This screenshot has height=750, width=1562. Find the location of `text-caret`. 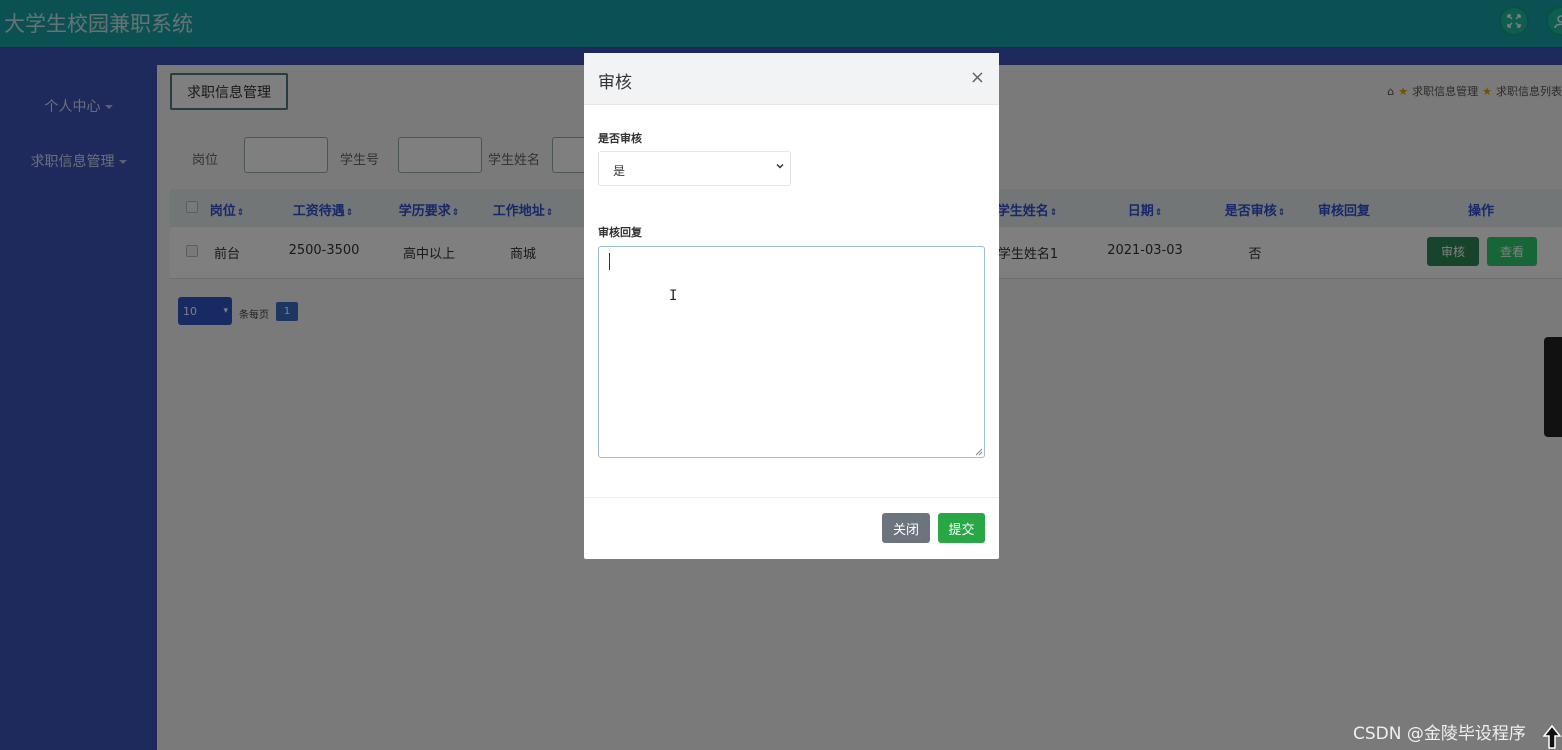

text-caret is located at coordinates (609, 261).